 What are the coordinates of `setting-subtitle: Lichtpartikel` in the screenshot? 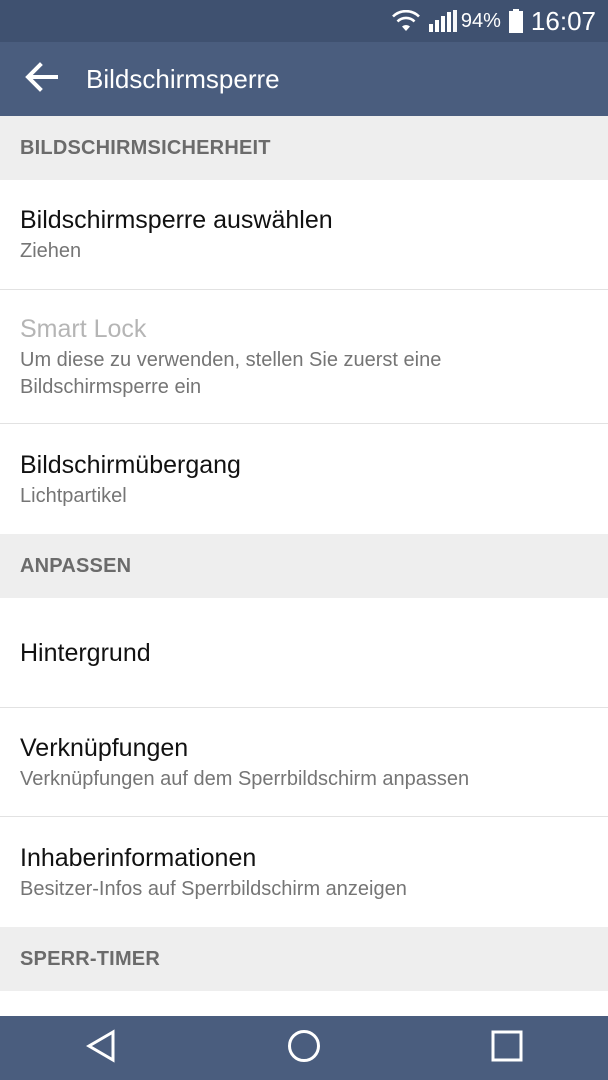 It's located at (73, 495).